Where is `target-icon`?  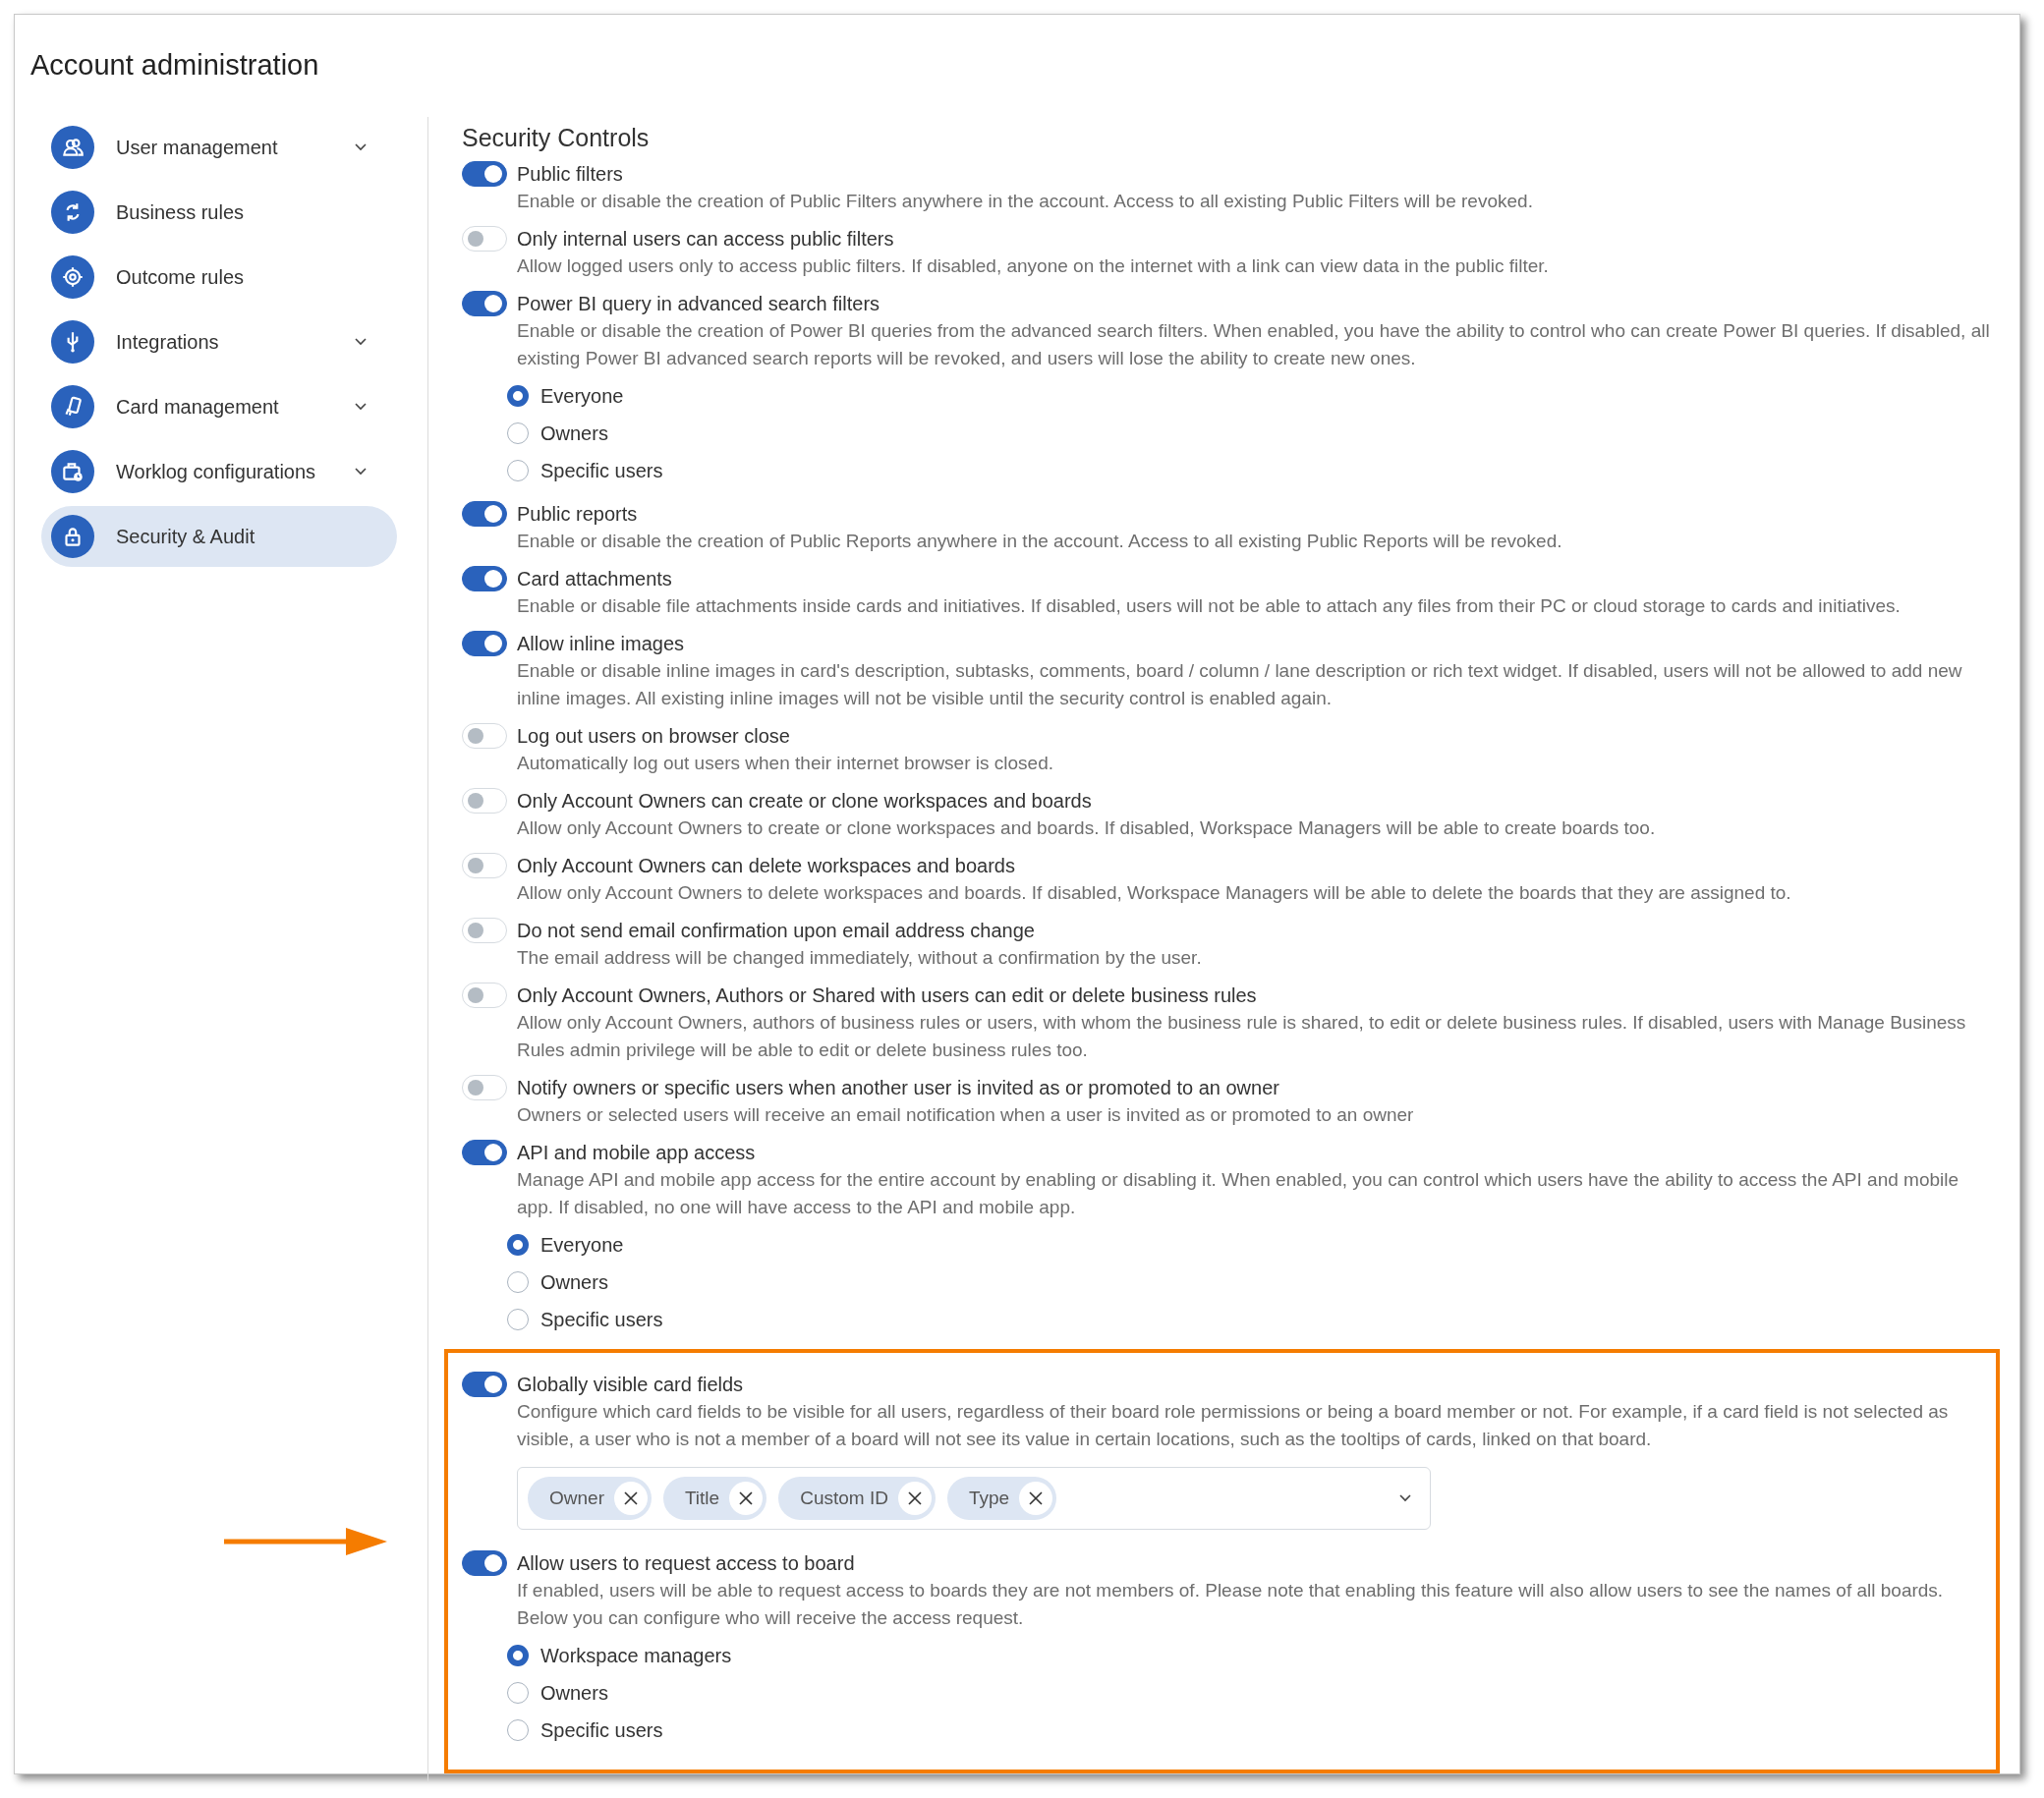 target-icon is located at coordinates (72, 277).